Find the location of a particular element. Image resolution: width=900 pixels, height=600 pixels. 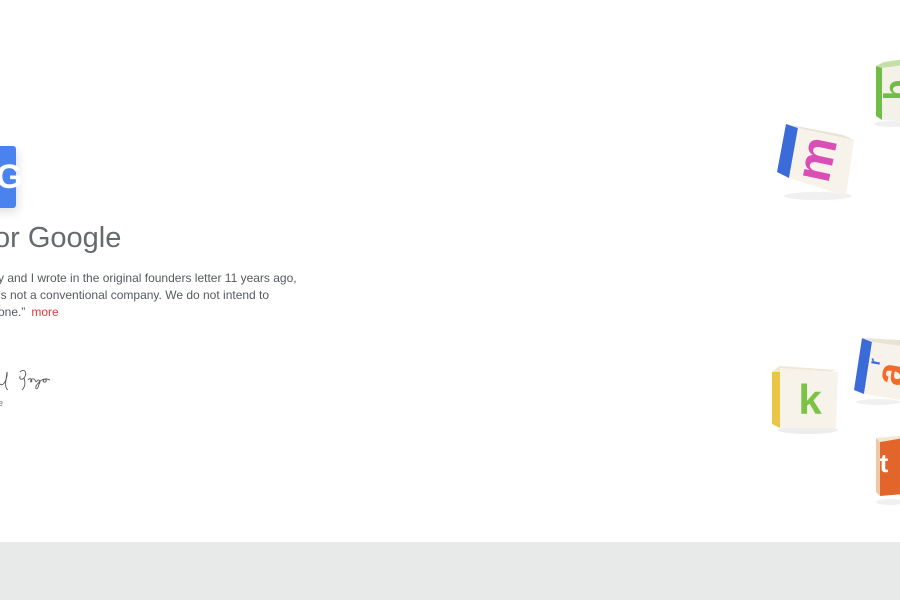

g-letter: G is located at coordinates (11, 177).